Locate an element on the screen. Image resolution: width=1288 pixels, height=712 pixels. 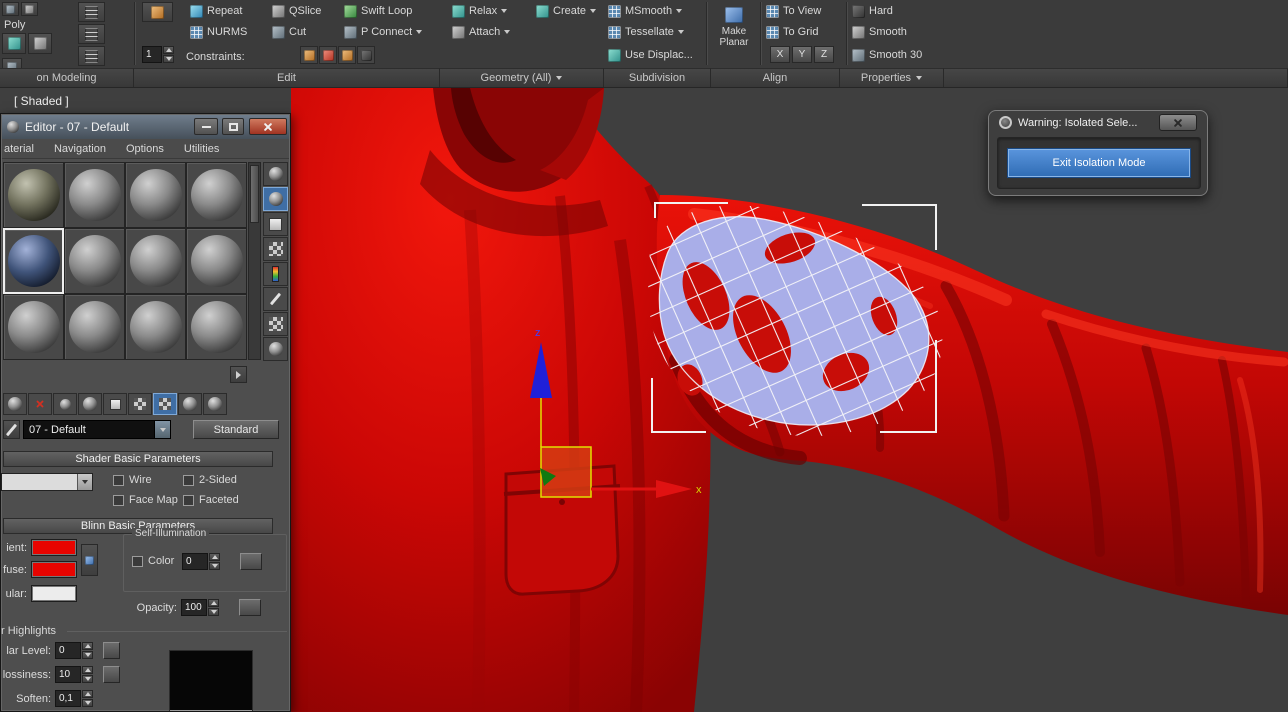
msmooth-button: MSmooth is located at coordinates (645, 11).